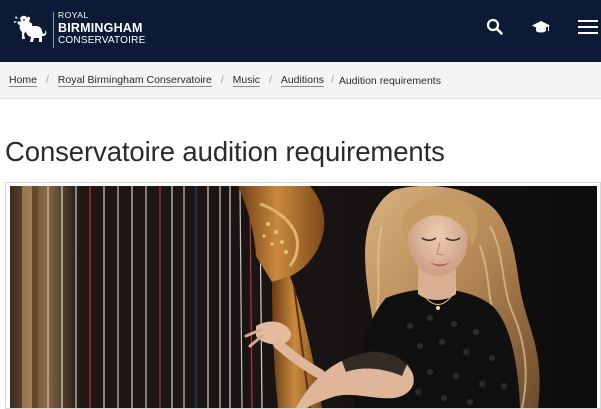 Image resolution: width=601 pixels, height=409 pixels. What do you see at coordinates (53, 30) in the screenshot?
I see `logo-divider` at bounding box center [53, 30].